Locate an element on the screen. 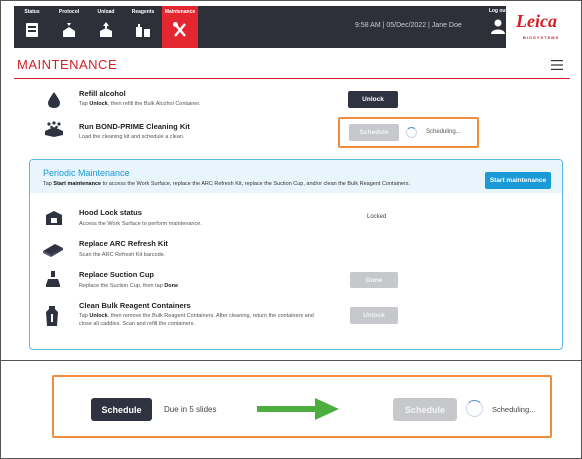 This screenshot has height=459, width=582. brand-name: Leica is located at coordinates (536, 21).